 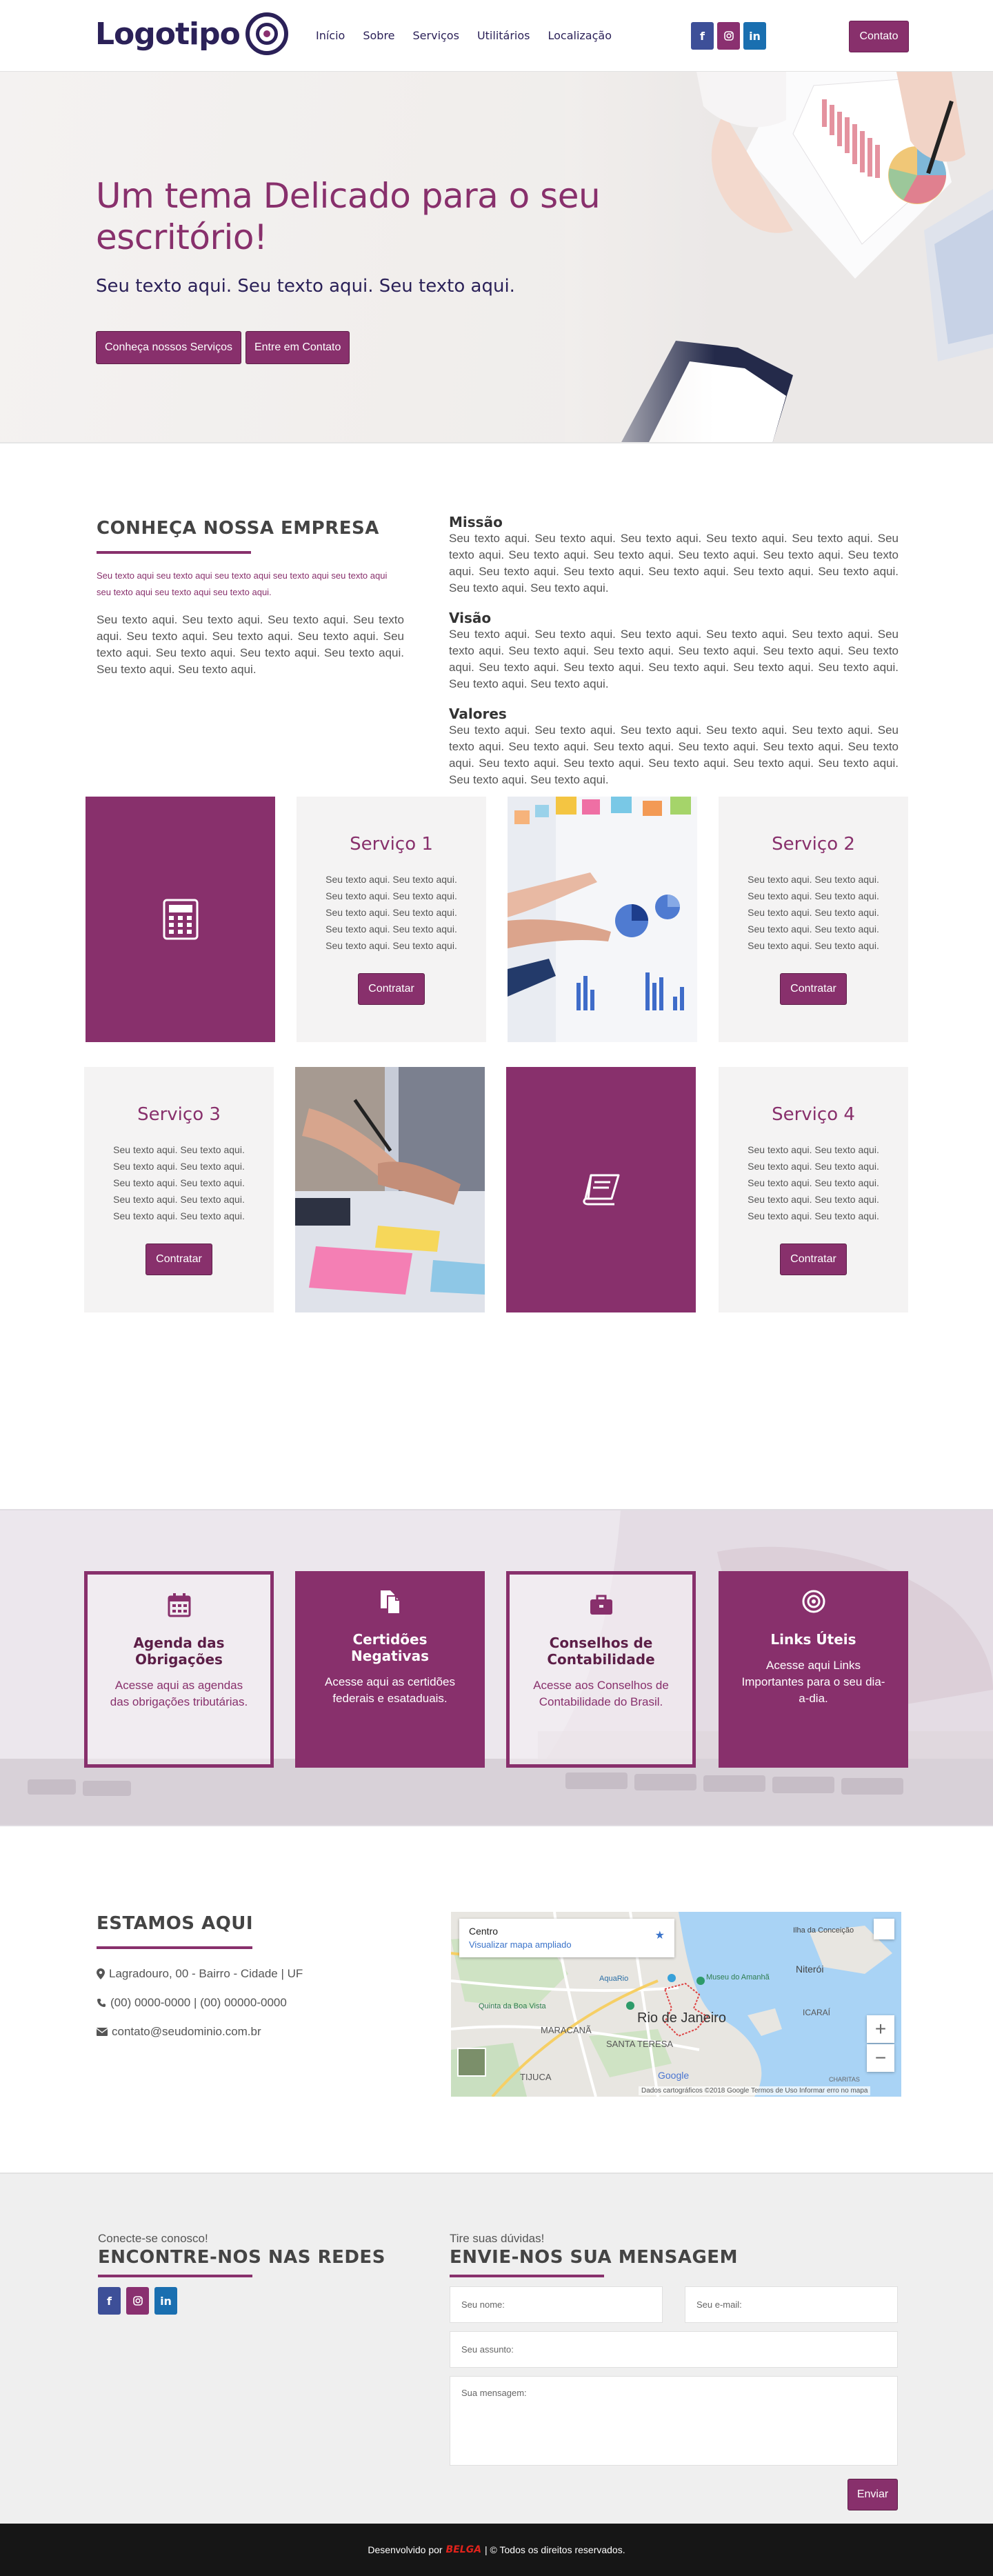 What do you see at coordinates (378, 35) in the screenshot?
I see `nav-sobre: Sobre` at bounding box center [378, 35].